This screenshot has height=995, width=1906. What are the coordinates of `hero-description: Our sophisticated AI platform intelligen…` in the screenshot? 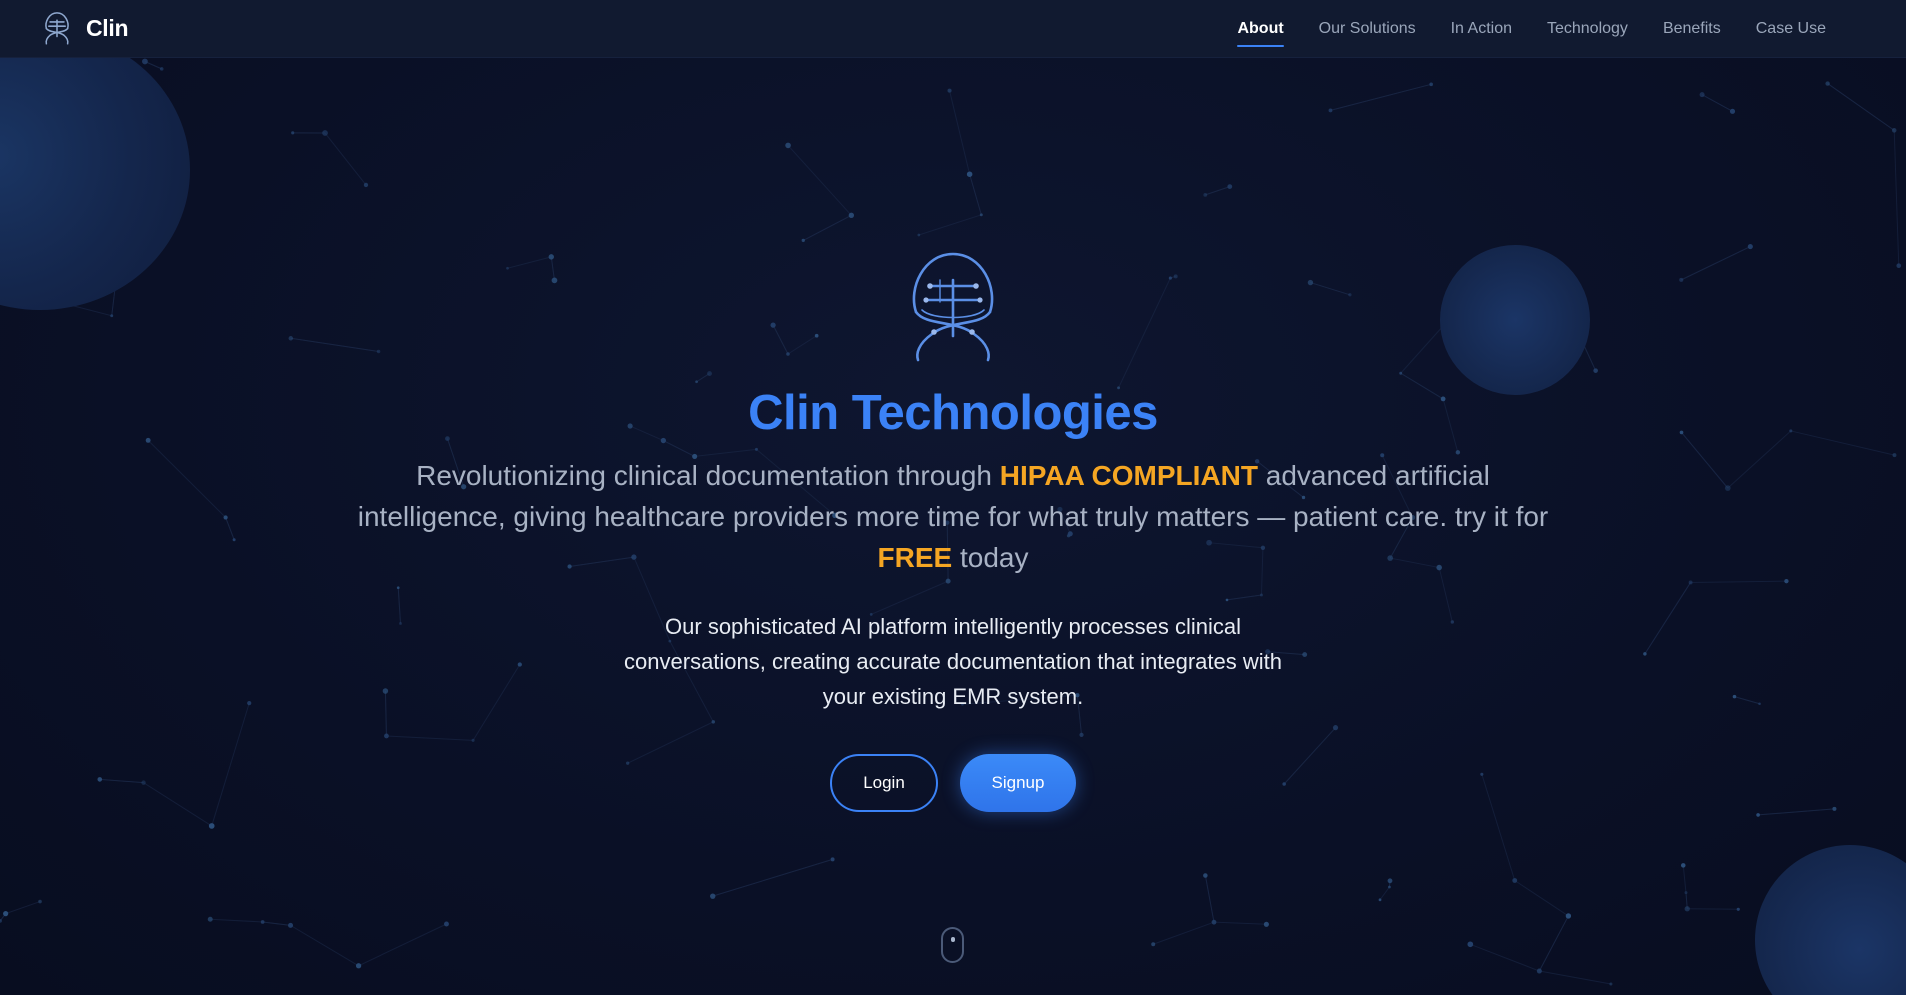 It's located at (953, 661).